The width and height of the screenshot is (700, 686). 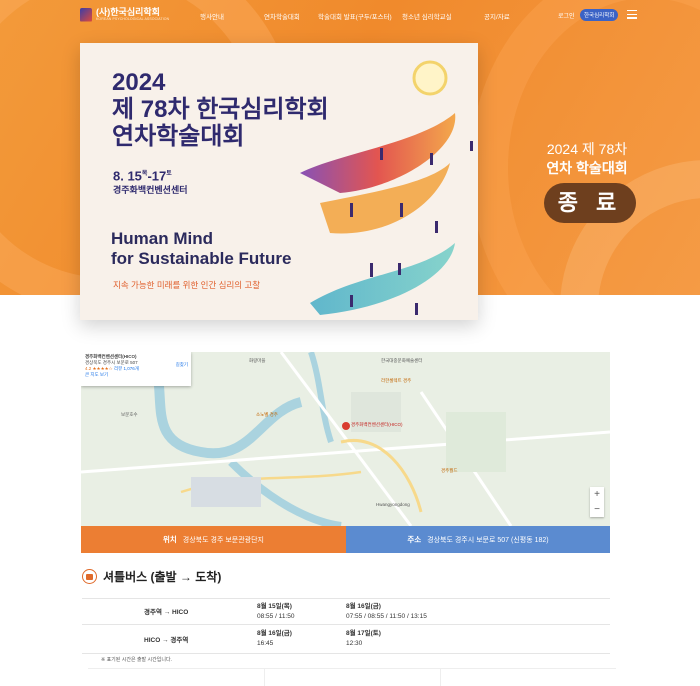 I want to click on side-title-line1: 2024 제 78차, so click(x=587, y=149).